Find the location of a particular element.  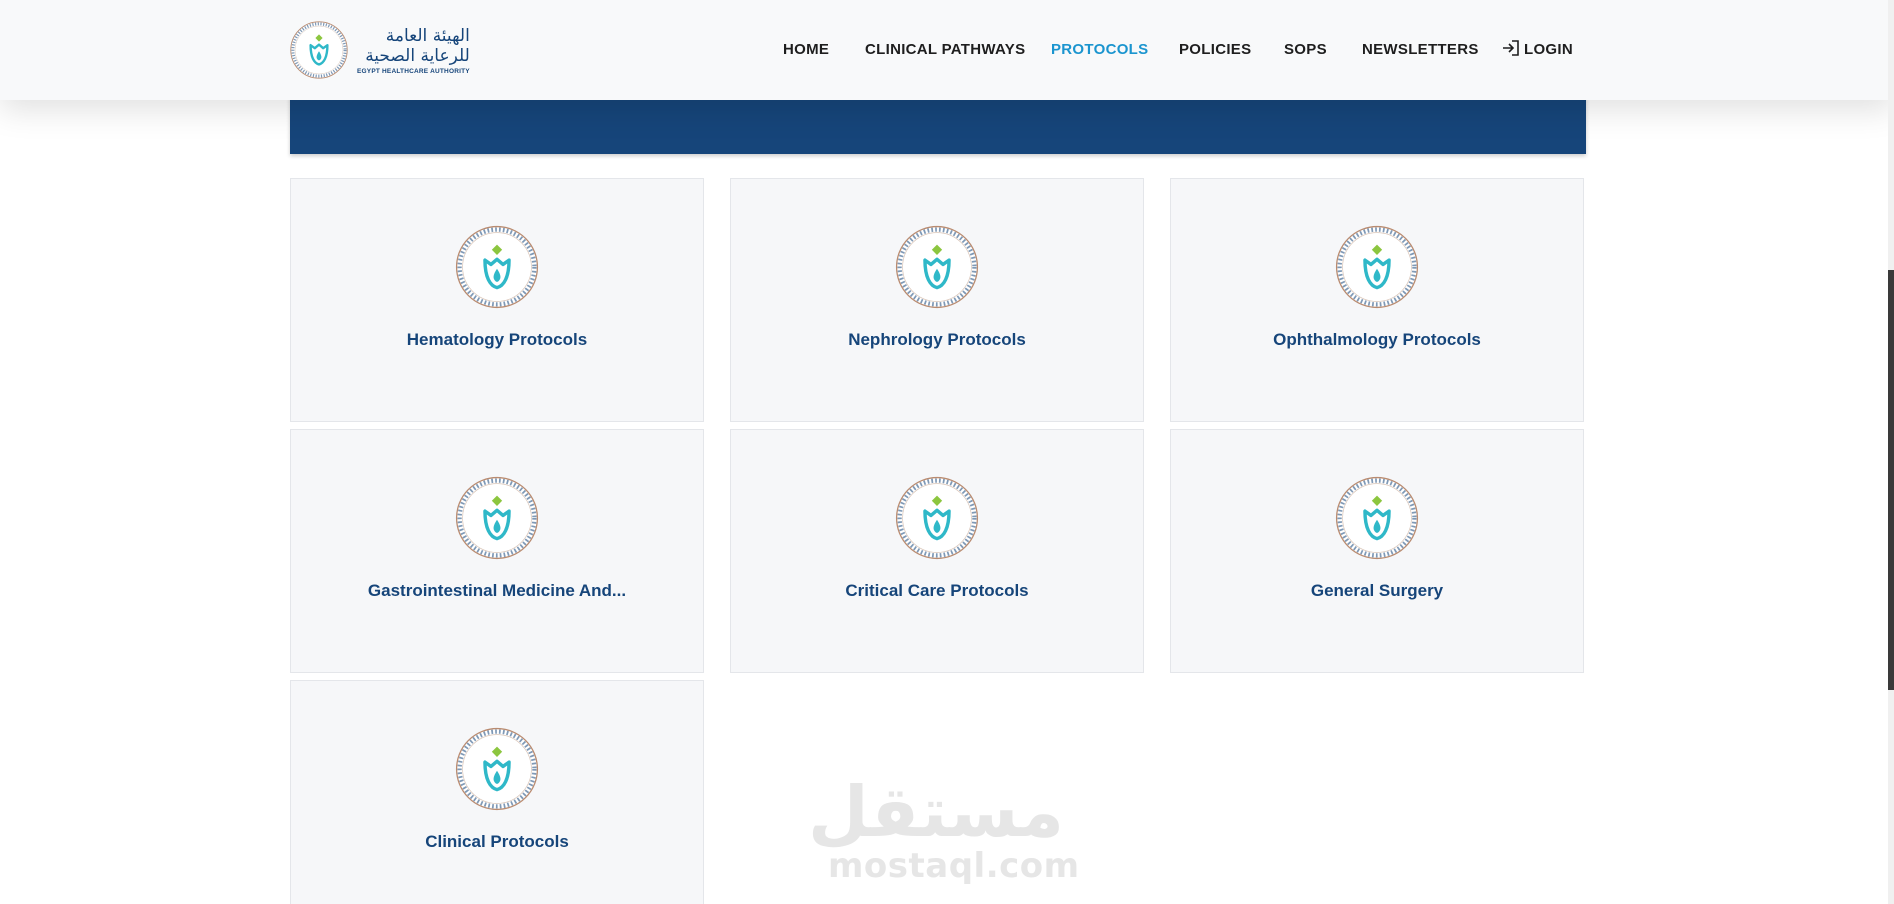

scrollbar-thumb is located at coordinates (1891, 480).